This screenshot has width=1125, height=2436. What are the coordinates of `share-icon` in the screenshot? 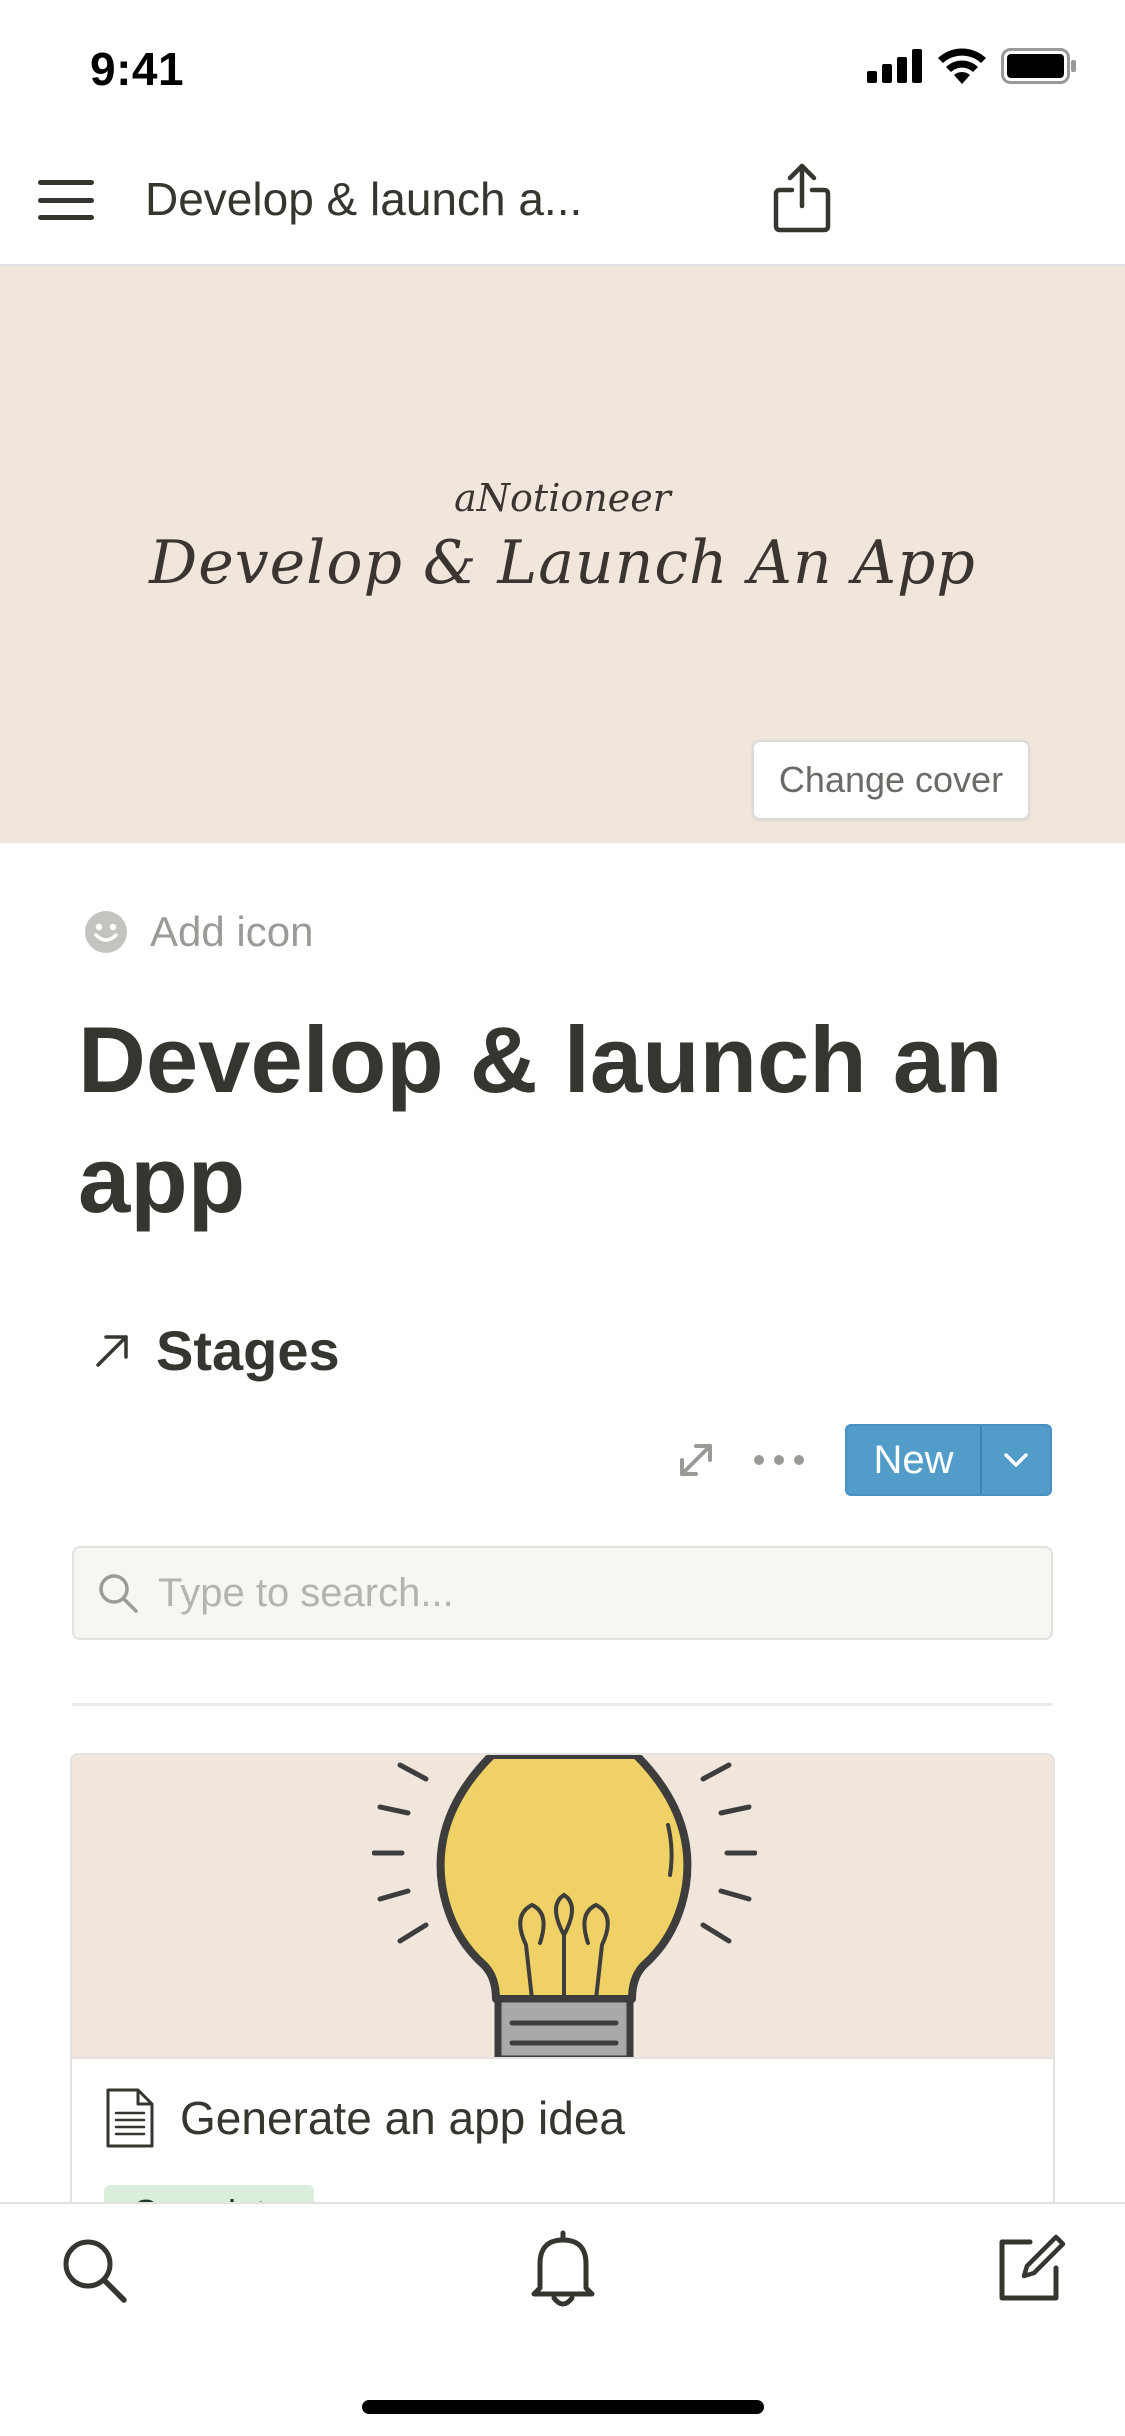 It's located at (802, 198).